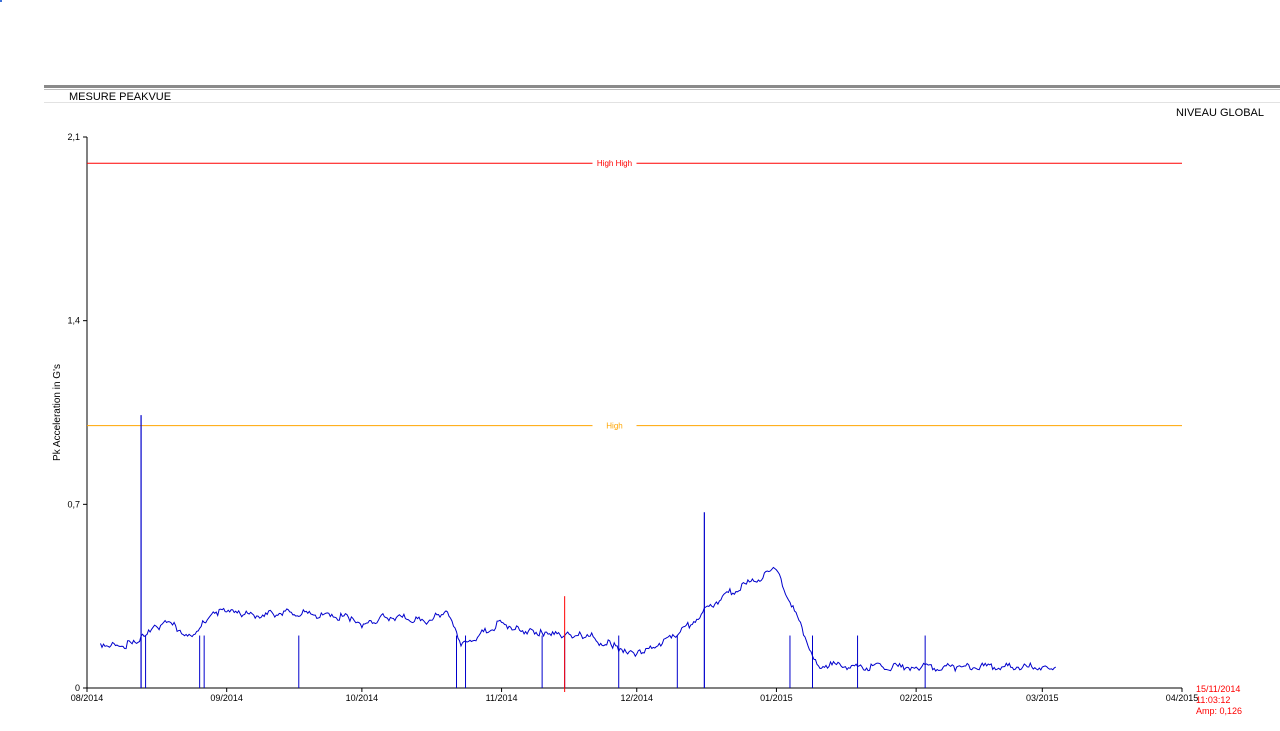 The width and height of the screenshot is (1280, 731). What do you see at coordinates (916, 698) in the screenshot?
I see `x-tick-label: 02/2015` at bounding box center [916, 698].